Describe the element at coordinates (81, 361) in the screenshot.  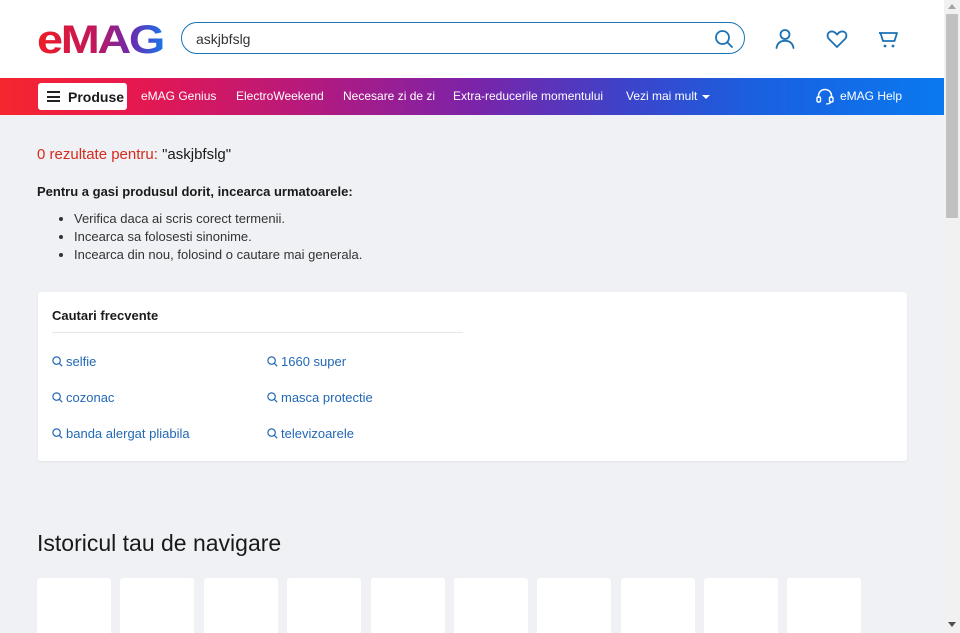
I see `frequent-search-label: selfie` at that location.